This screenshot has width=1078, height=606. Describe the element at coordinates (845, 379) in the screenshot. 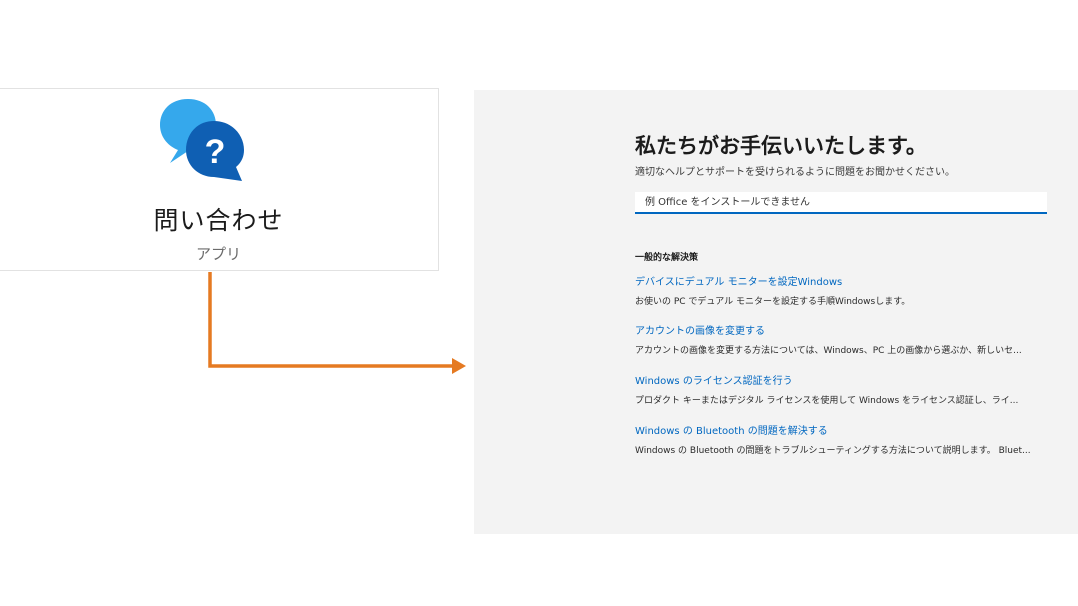

I see `solution-link: Windows のライセンス認証を行う` at that location.